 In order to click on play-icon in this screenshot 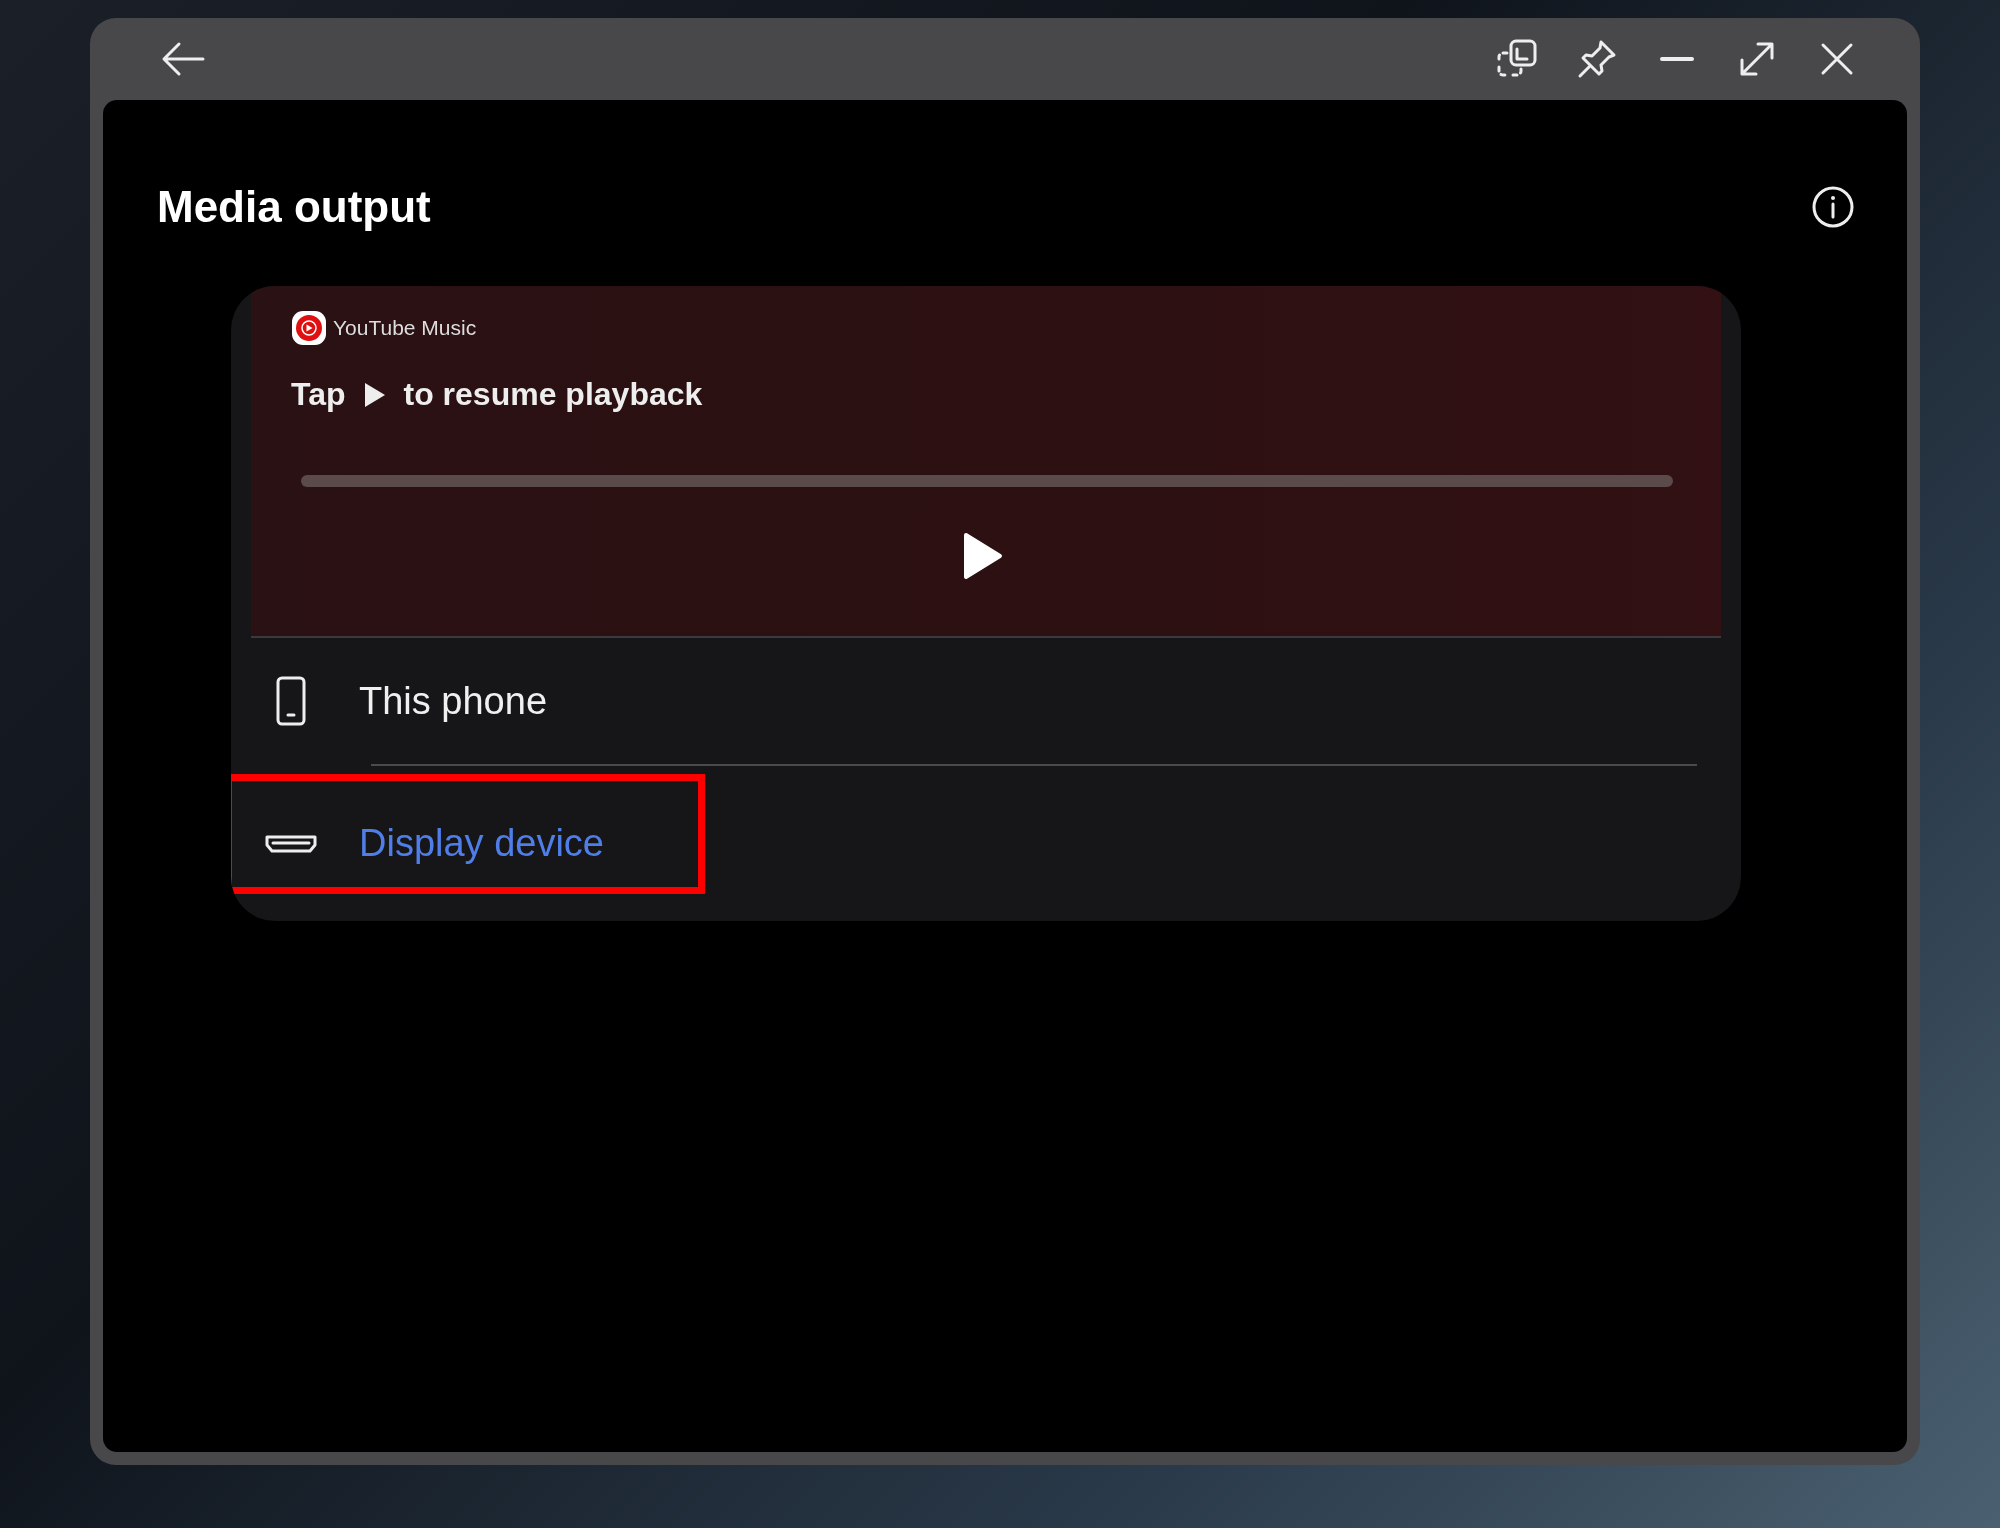, I will do `click(374, 394)`.